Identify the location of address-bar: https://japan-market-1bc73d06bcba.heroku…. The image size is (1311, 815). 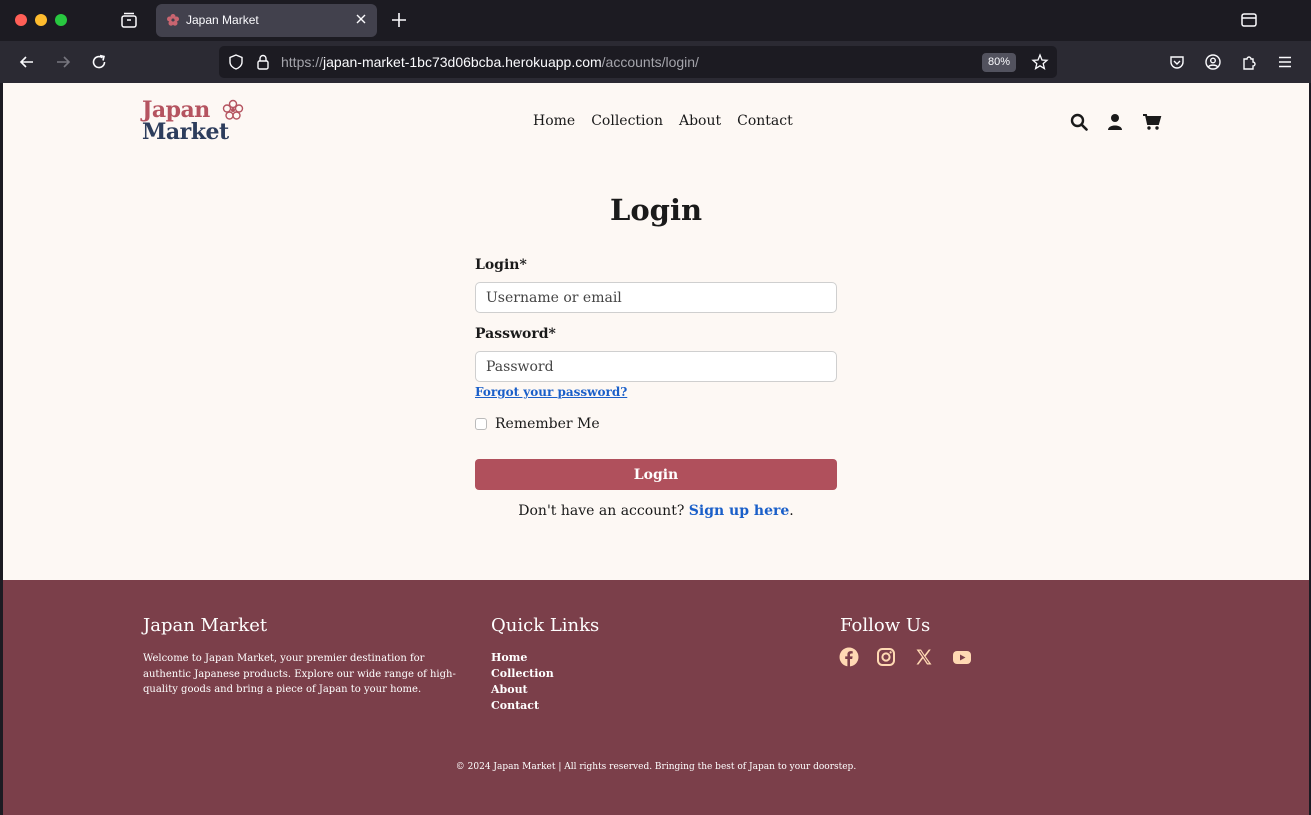
(638, 62).